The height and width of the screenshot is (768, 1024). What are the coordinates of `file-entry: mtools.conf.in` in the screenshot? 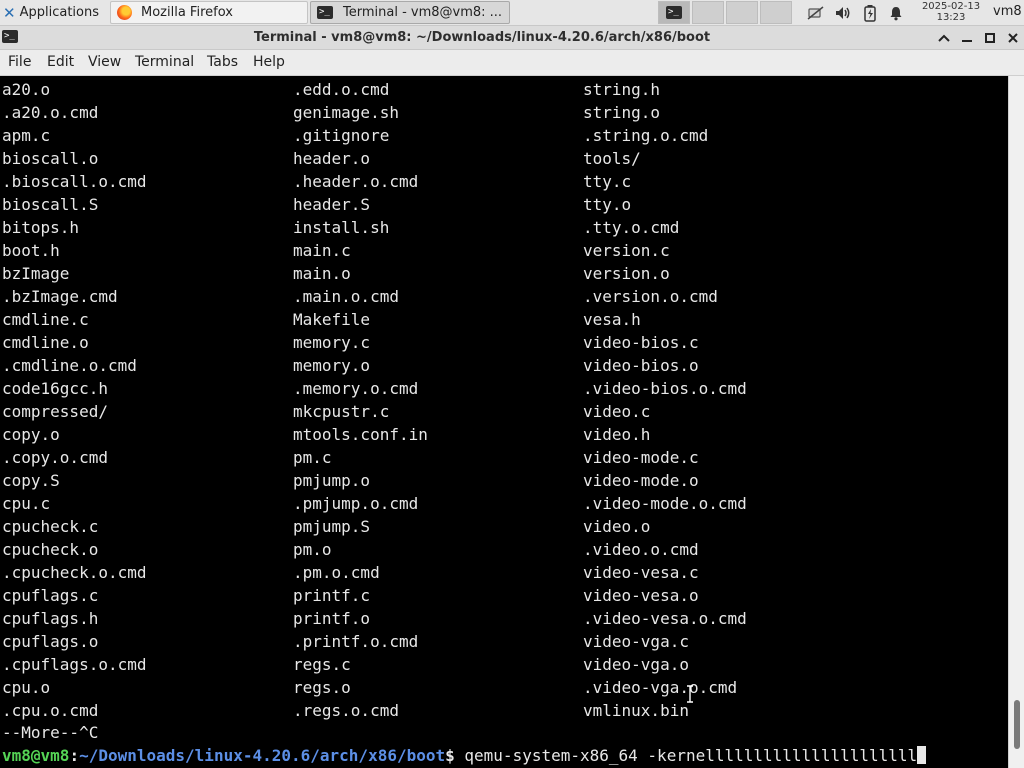 It's located at (360, 434).